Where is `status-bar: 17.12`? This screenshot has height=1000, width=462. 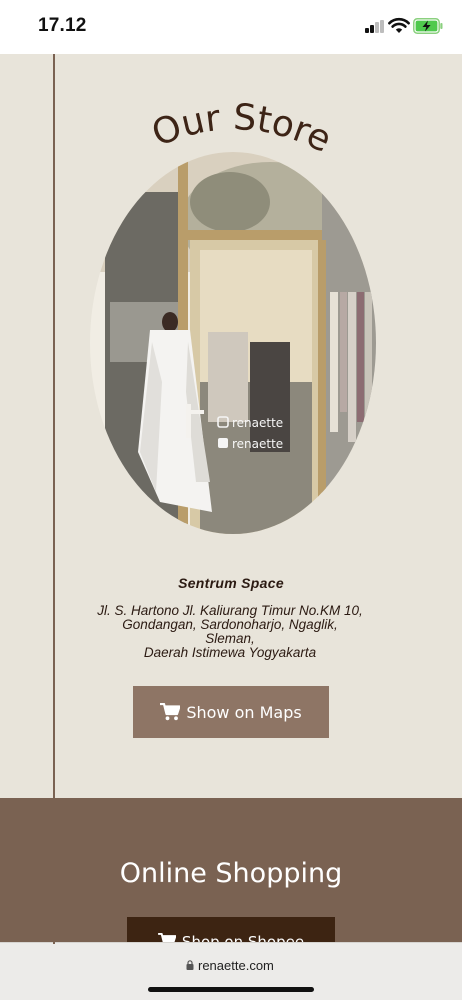
status-bar: 17.12 is located at coordinates (231, 27).